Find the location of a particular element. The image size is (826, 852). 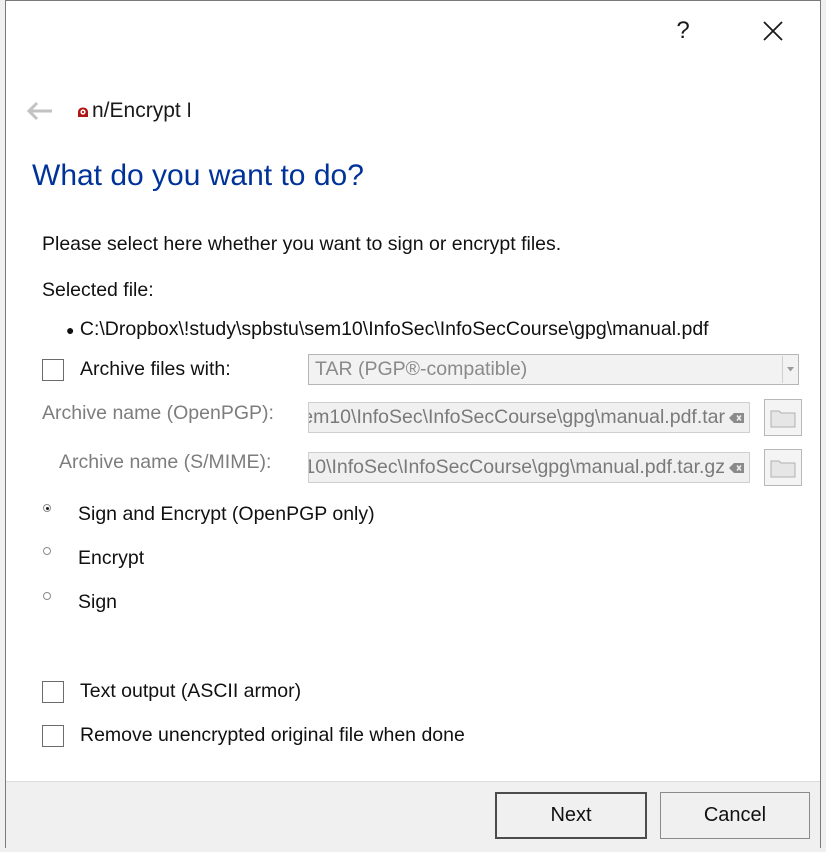

button-bar: Next Cancel is located at coordinates (413, 814).